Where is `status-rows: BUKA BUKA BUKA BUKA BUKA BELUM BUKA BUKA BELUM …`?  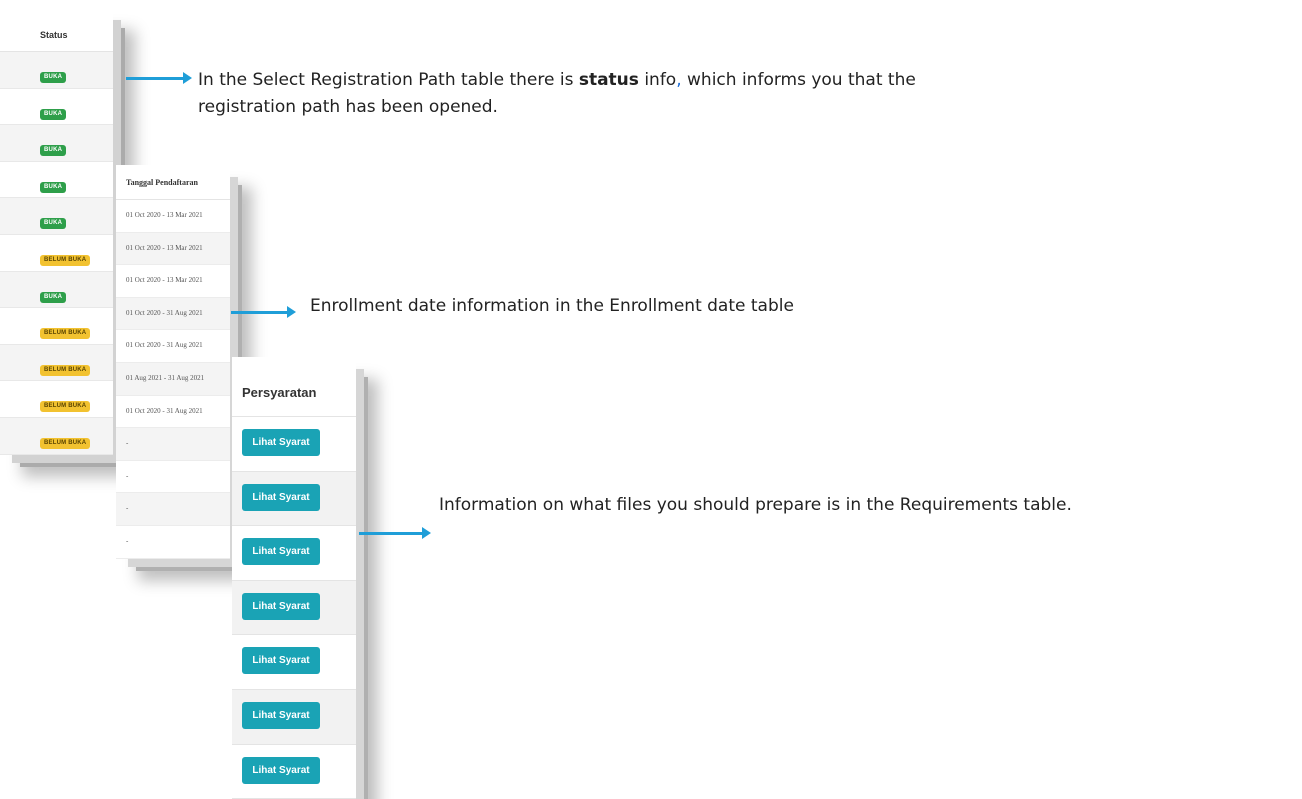 status-rows: BUKA BUKA BUKA BUKA BUKA BELUM BUKA BUKA BELUM … is located at coordinates (56, 253).